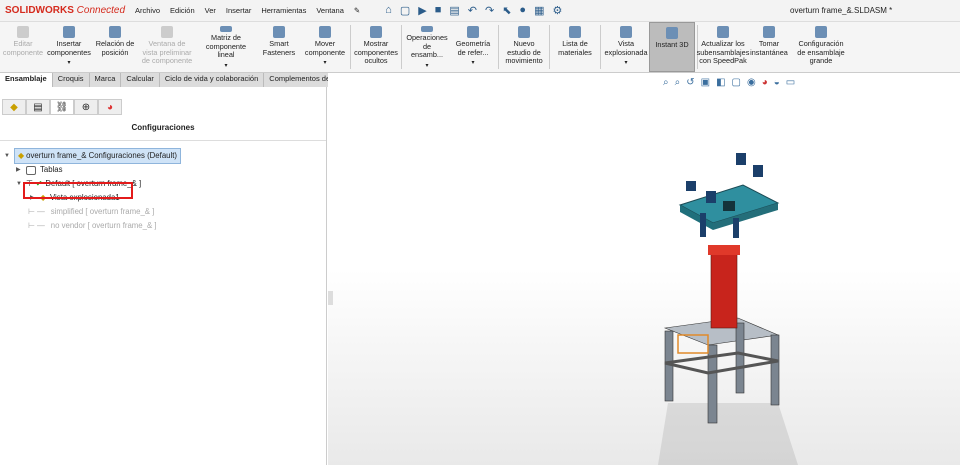 This screenshot has height=465, width=960. Describe the element at coordinates (557, 10) in the screenshot. I see `options-icon: ⚙` at that location.